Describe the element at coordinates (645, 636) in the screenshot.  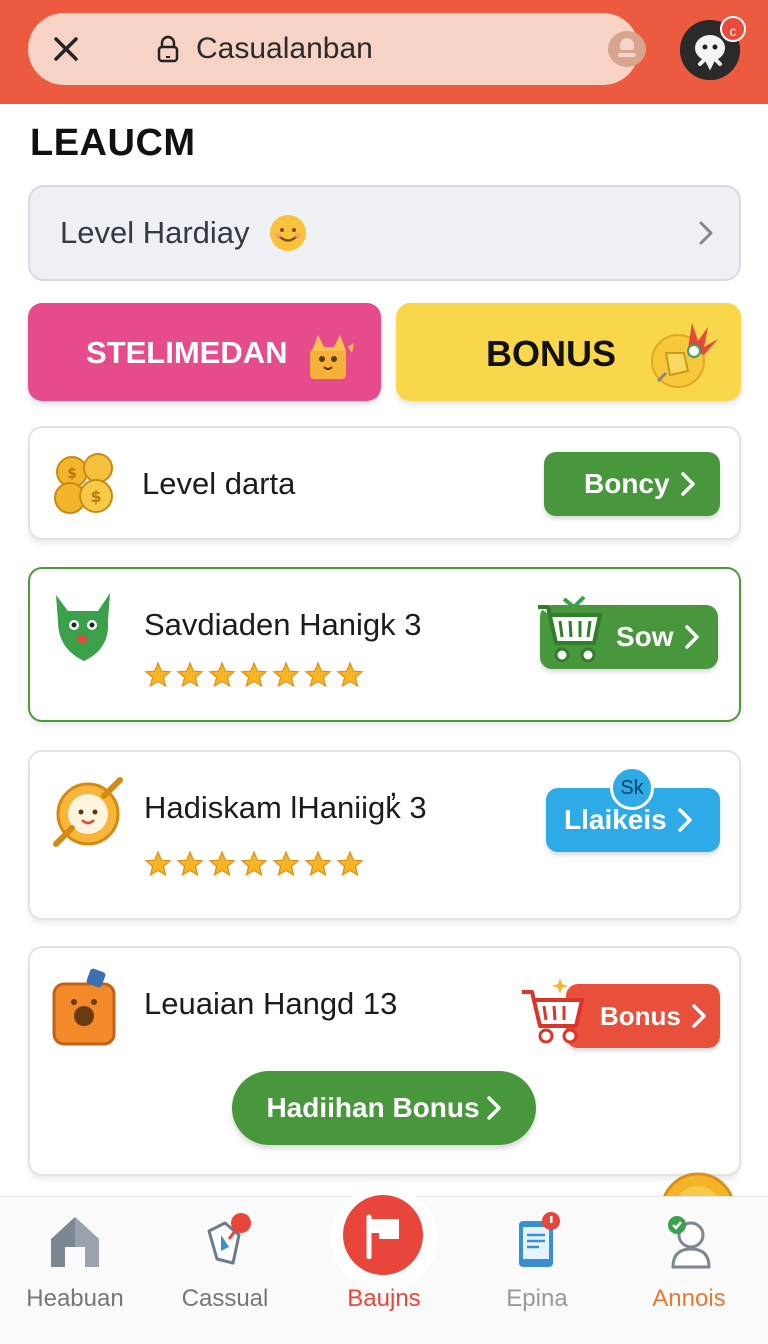
I see `button-label: Sow` at that location.